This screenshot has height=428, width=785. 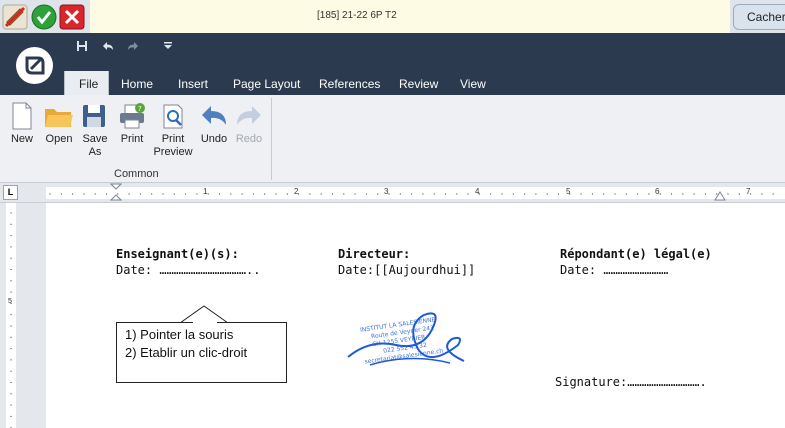 What do you see at coordinates (349, 83) in the screenshot?
I see `tab-references: References` at bounding box center [349, 83].